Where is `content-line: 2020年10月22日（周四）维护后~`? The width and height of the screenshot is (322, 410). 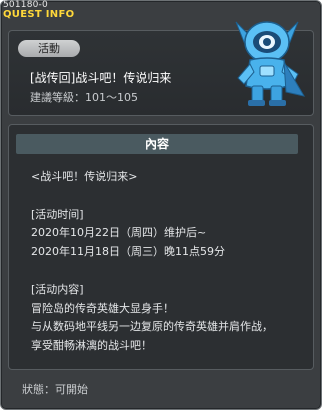
content-line: 2020年10月22日（周四）维护后~ is located at coordinates (119, 233).